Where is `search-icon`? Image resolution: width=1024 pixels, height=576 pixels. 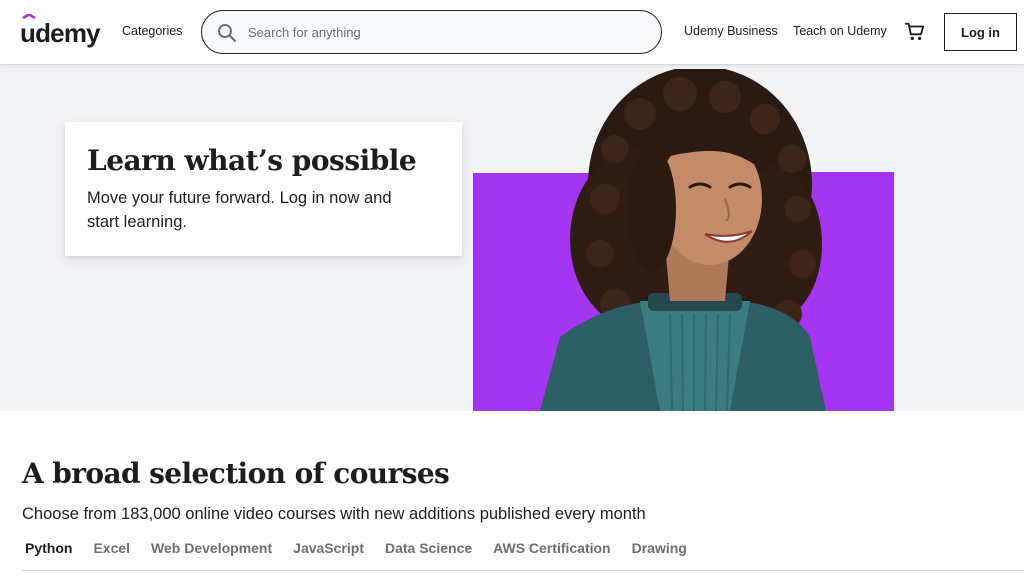 search-icon is located at coordinates (227, 33).